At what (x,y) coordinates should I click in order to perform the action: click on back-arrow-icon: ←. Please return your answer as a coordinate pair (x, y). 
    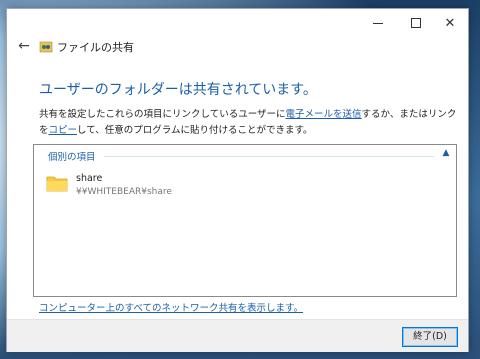
    Looking at the image, I should click on (24, 46).